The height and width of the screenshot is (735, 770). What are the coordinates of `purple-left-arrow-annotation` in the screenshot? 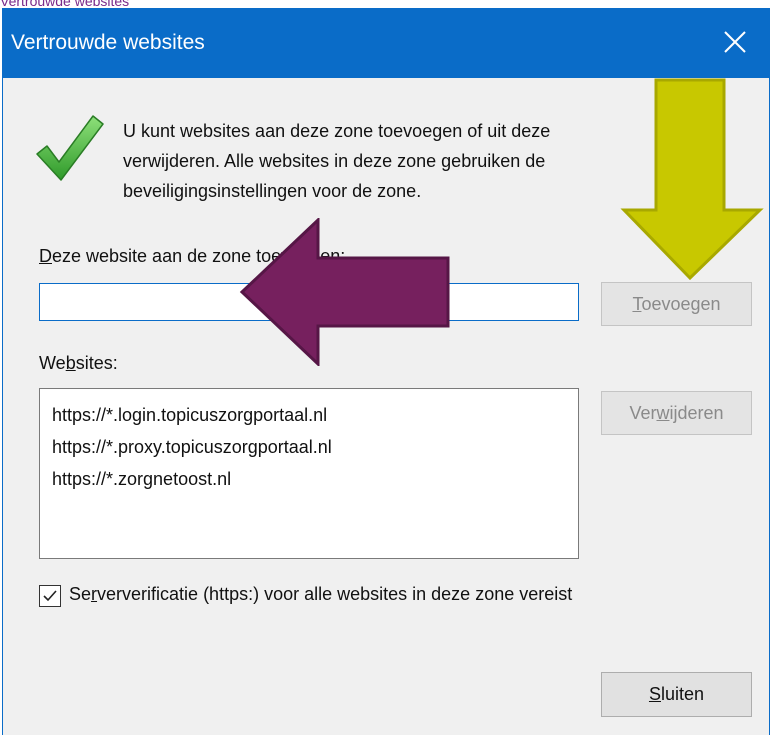 It's located at (344, 292).